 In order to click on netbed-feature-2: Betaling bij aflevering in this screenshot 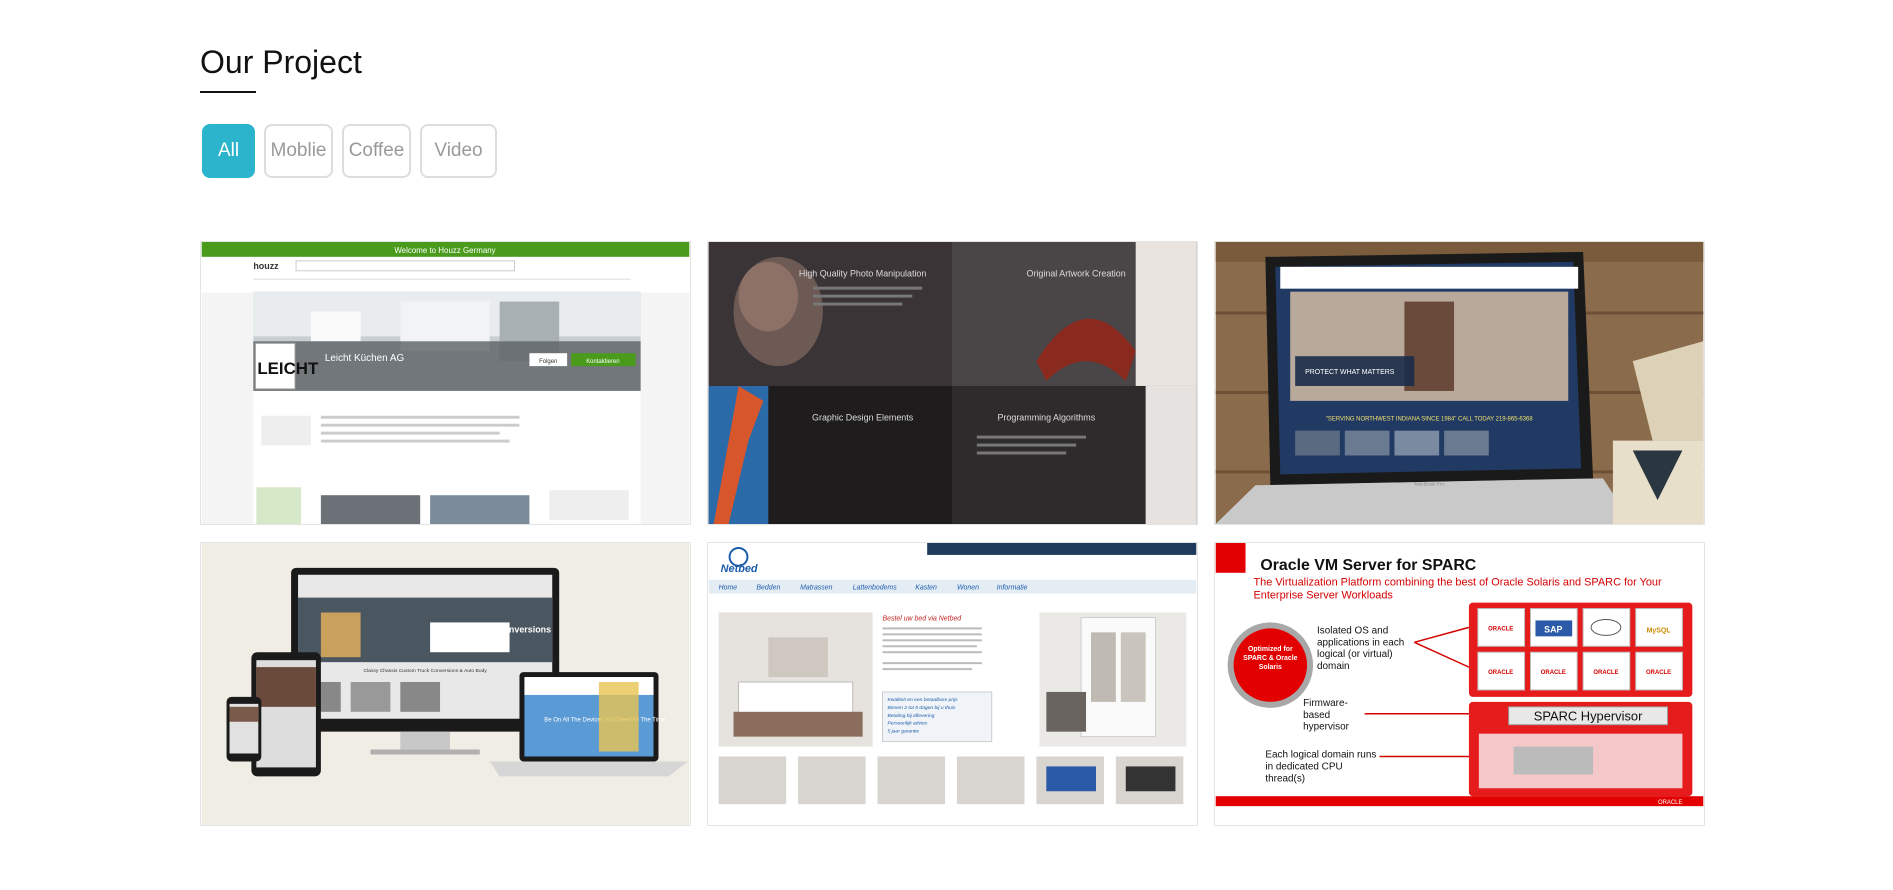, I will do `click(910, 716)`.